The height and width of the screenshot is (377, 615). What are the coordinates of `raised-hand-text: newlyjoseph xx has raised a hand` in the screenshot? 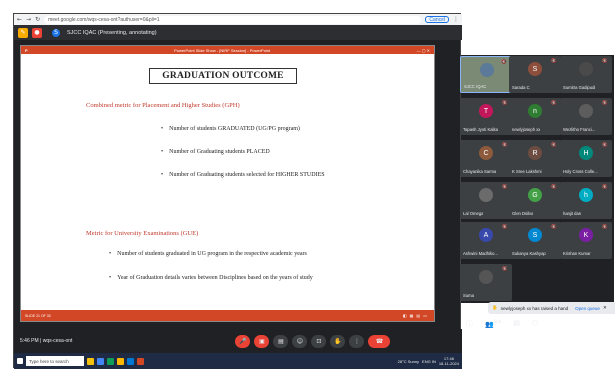 It's located at (534, 308).